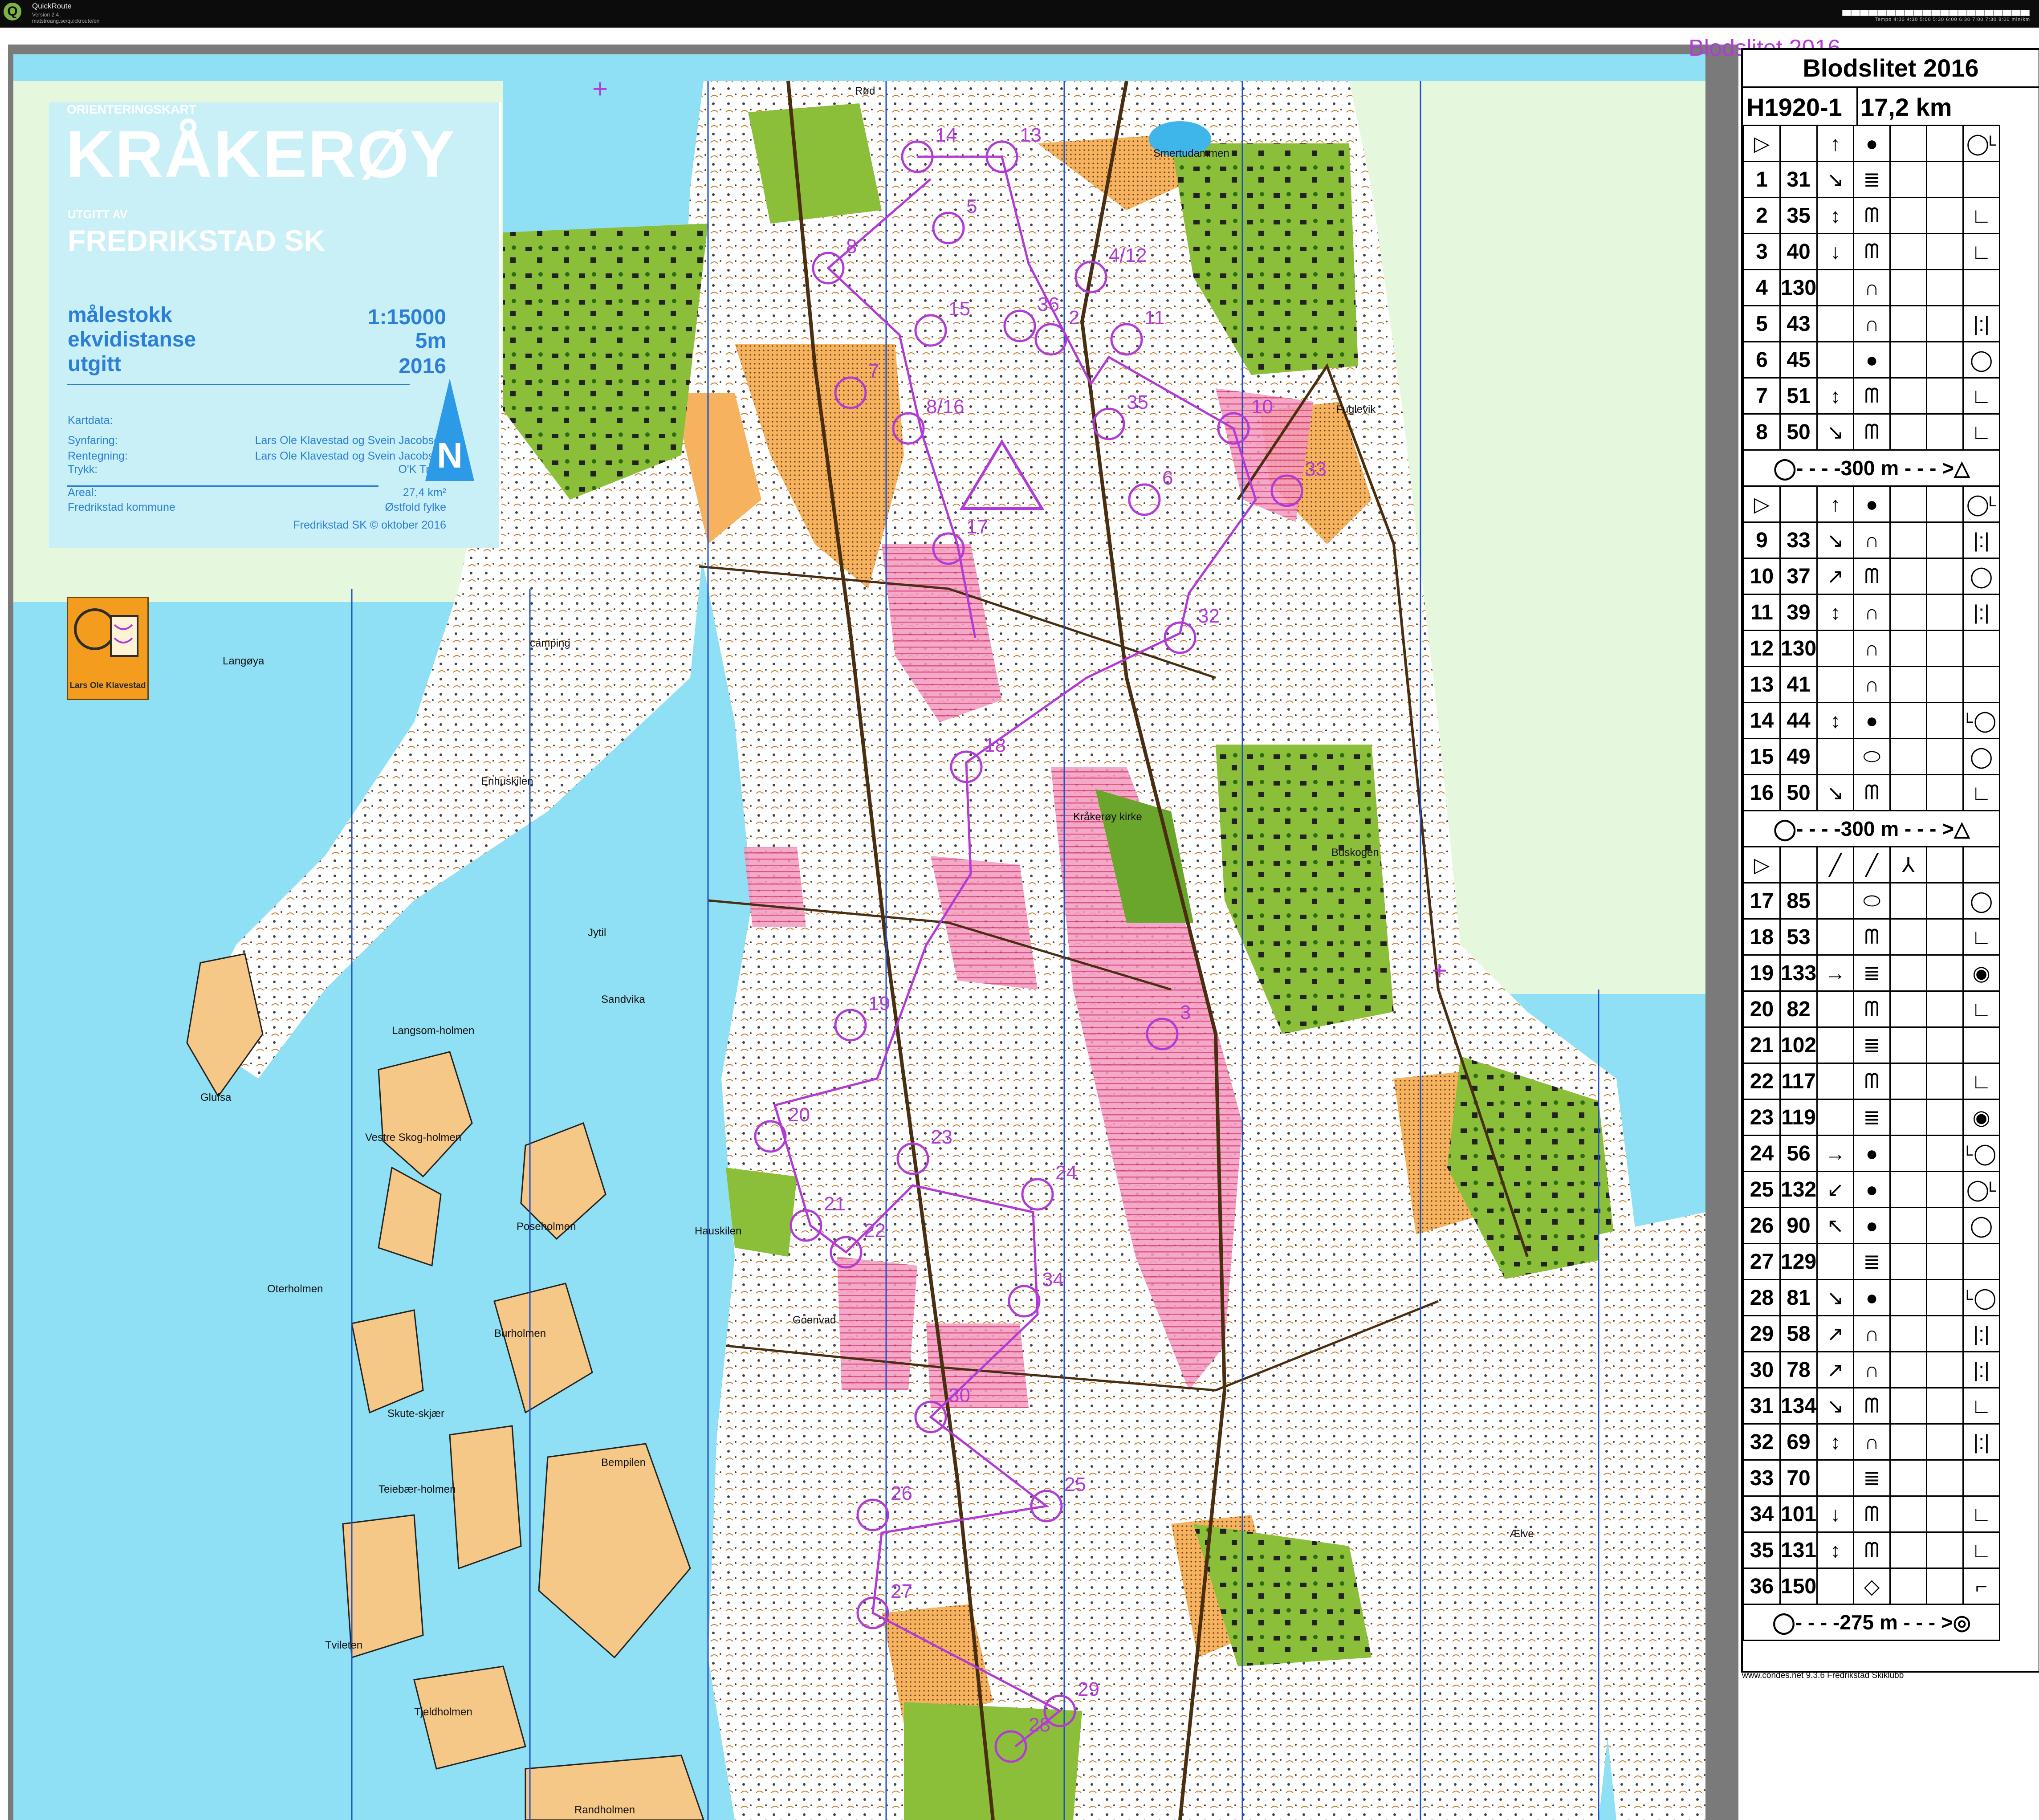 This screenshot has width=2039, height=1820. I want to click on place-name: Buskogen, so click(1355, 853).